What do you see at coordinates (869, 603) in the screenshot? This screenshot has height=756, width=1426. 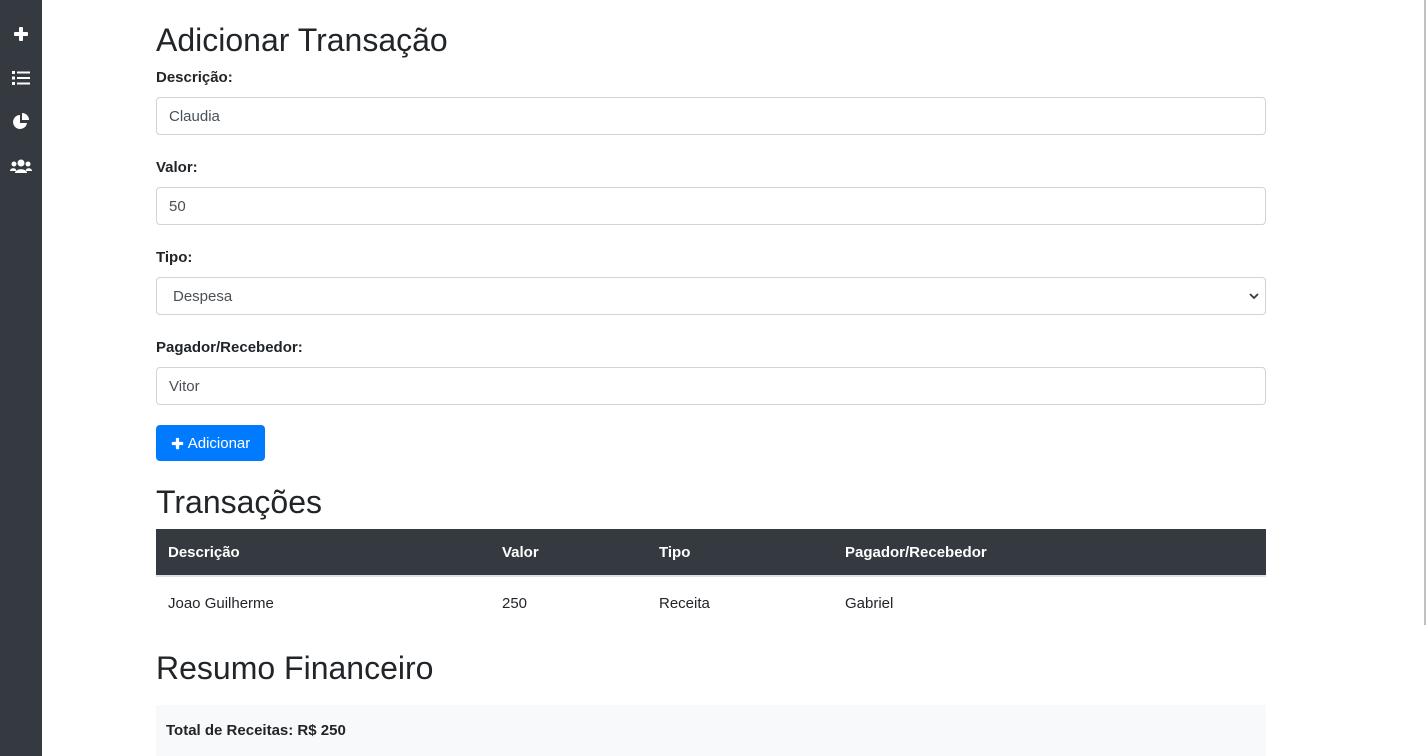 I see `cell-pagador: Gabriel` at bounding box center [869, 603].